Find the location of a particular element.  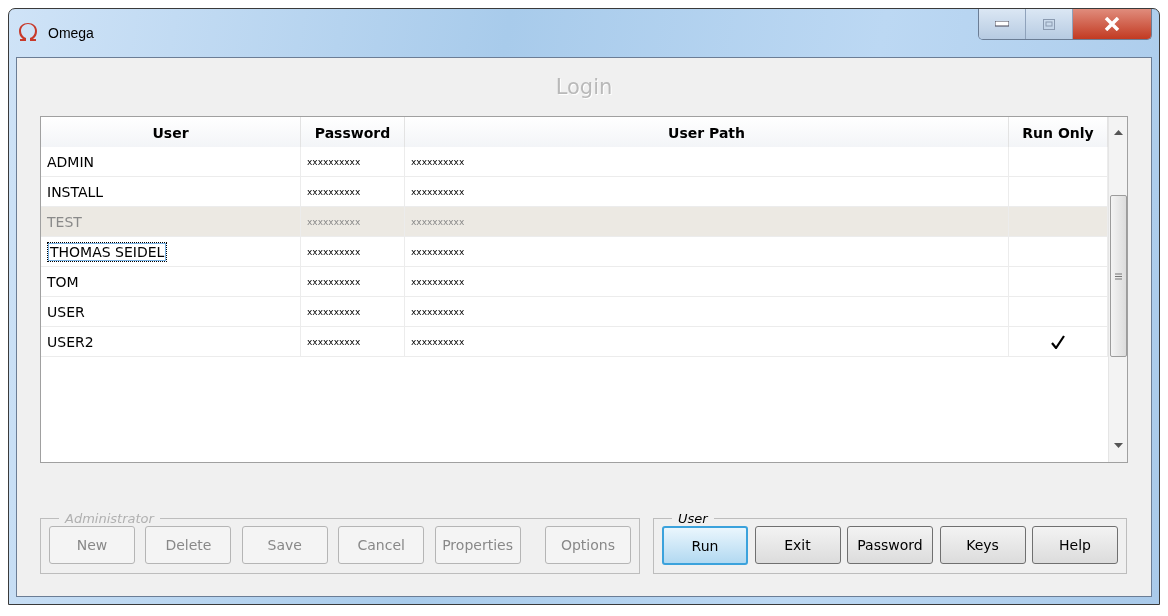

user-cell: USER2 is located at coordinates (171, 342).